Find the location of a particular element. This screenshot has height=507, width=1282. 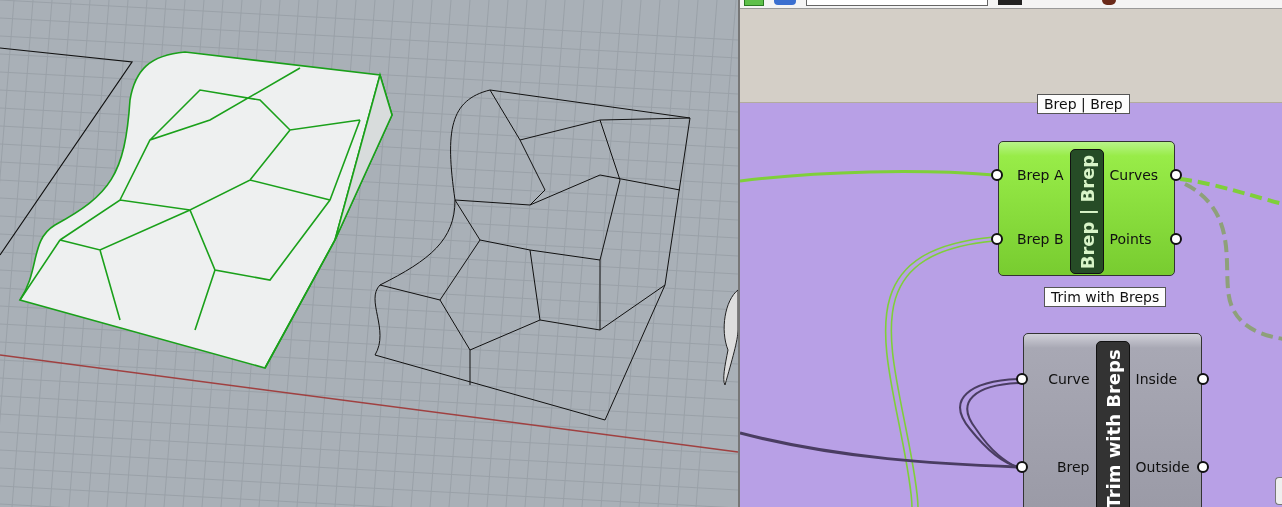

input-label: Curve is located at coordinates (1069, 379).